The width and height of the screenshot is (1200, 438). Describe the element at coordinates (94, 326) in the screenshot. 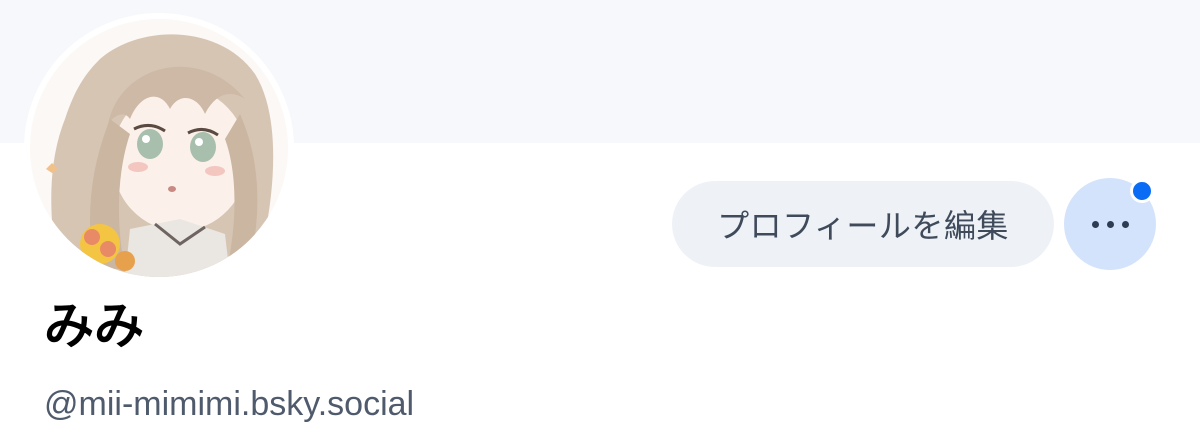

I see `display-name: みみ` at that location.